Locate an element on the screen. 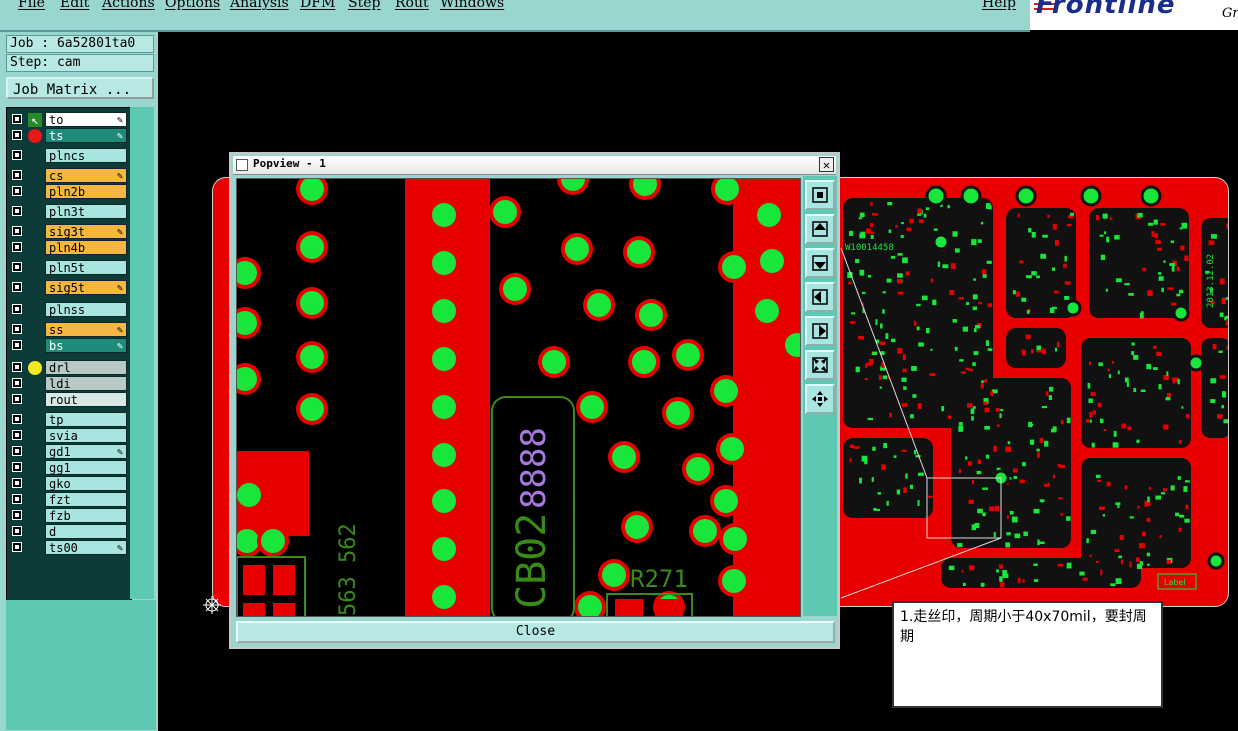  layer-row-ss: ss ✎ is located at coordinates (69, 330).